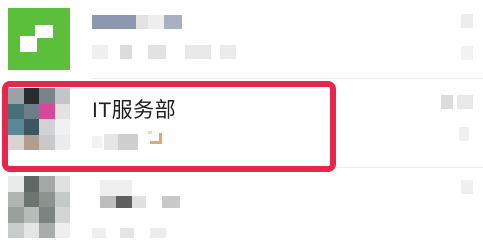  I want to click on blurred-icon, so click(155, 137).